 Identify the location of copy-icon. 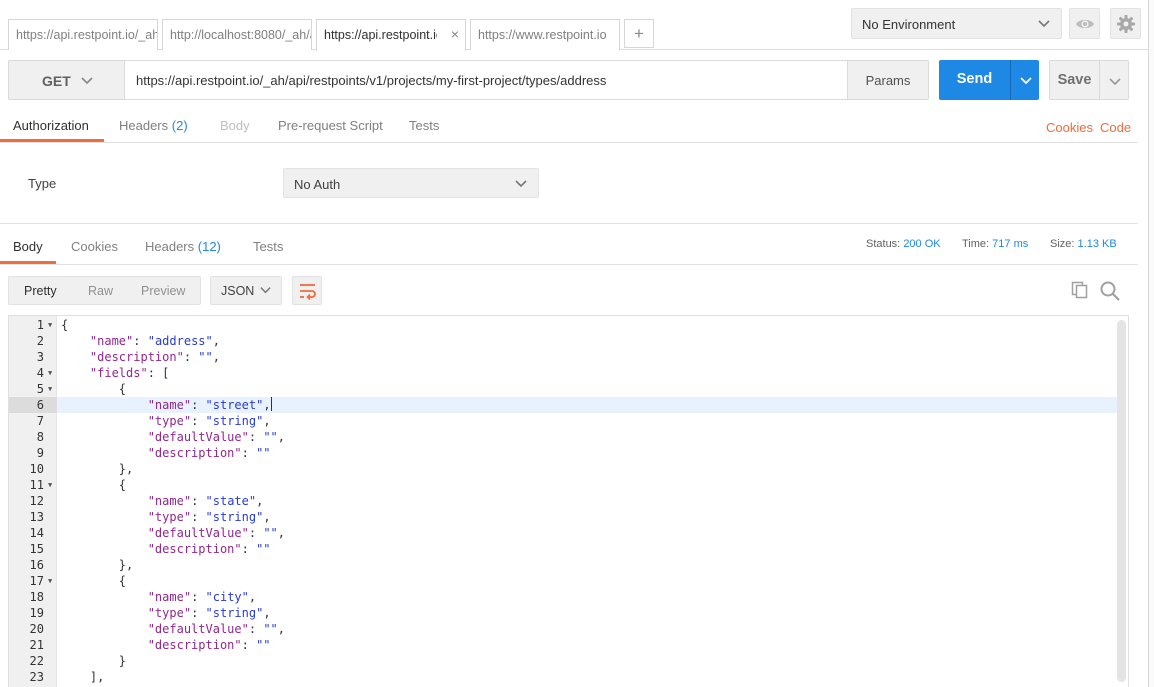
(1080, 291).